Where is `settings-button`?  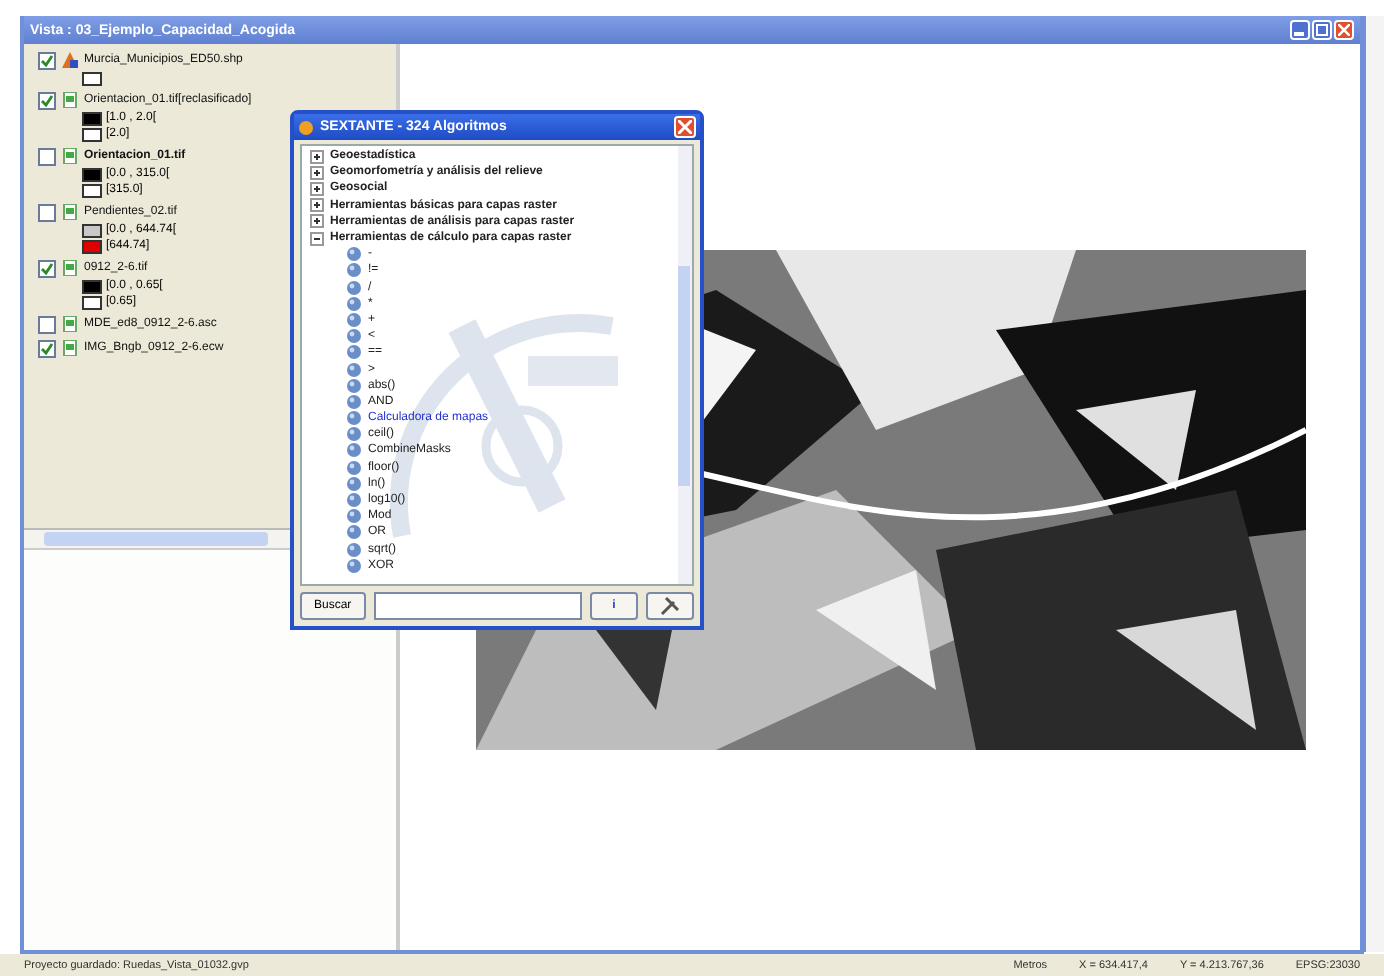 settings-button is located at coordinates (670, 606).